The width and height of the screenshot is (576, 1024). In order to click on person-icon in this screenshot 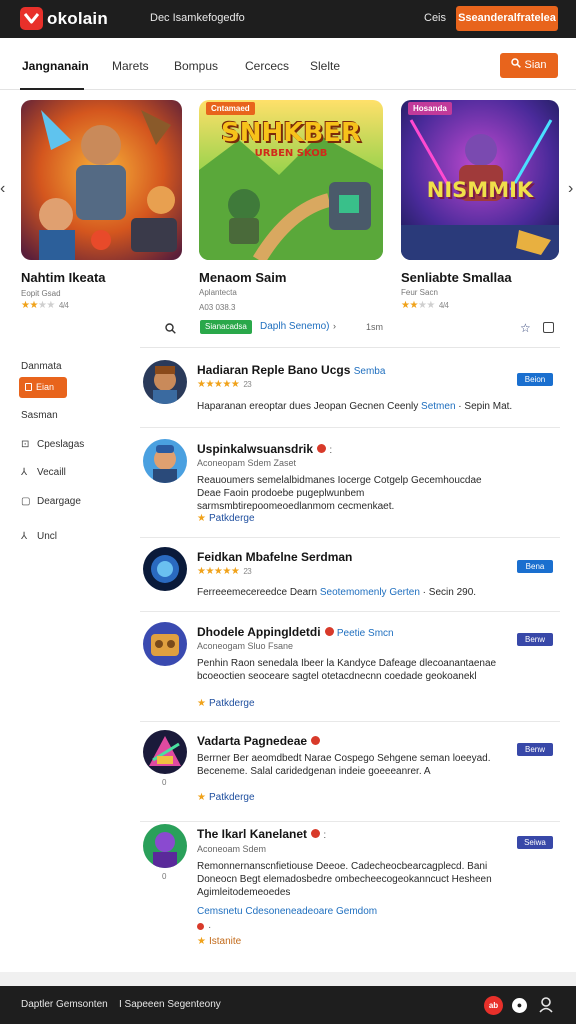, I will do `click(546, 1007)`.